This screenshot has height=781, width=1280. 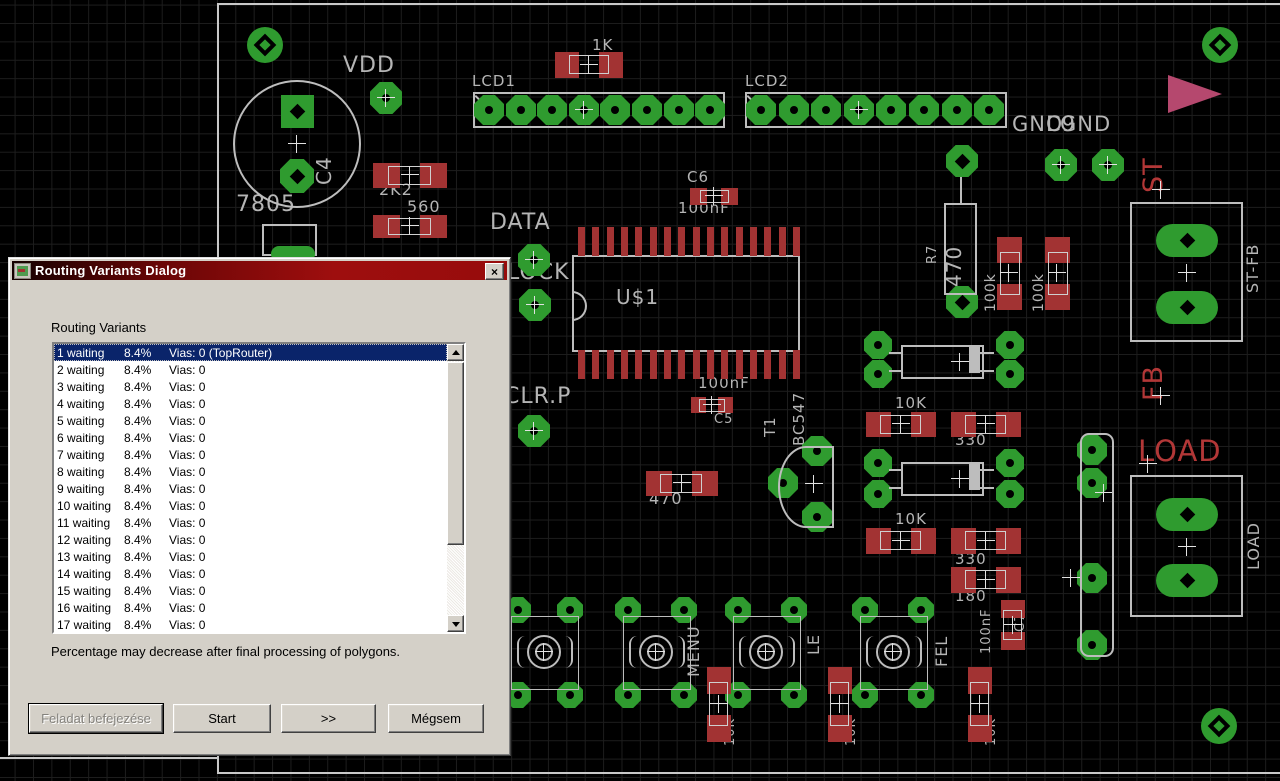 What do you see at coordinates (259, 270) in the screenshot?
I see `dialog-titlebar: Routing Variants Dialog ×` at bounding box center [259, 270].